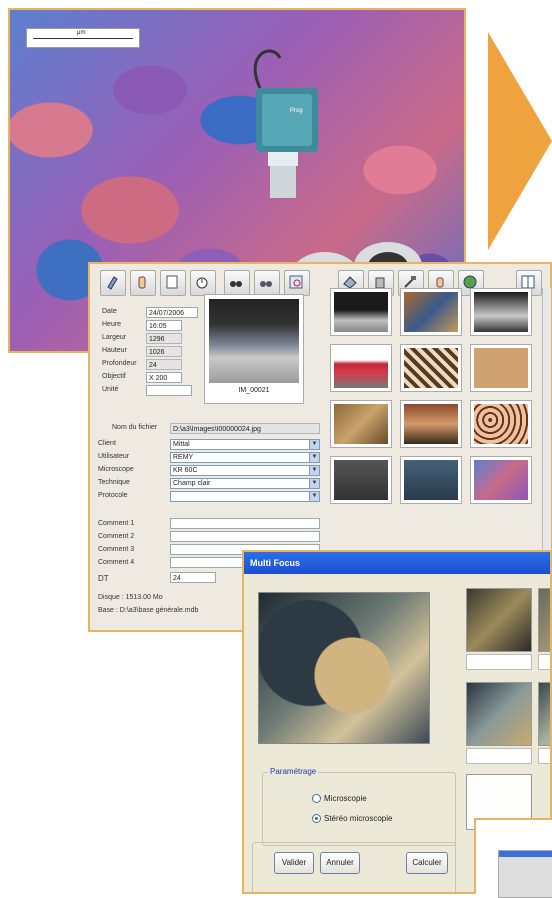  What do you see at coordinates (164, 351) in the screenshot?
I see `hauteur-field: 1026` at bounding box center [164, 351].